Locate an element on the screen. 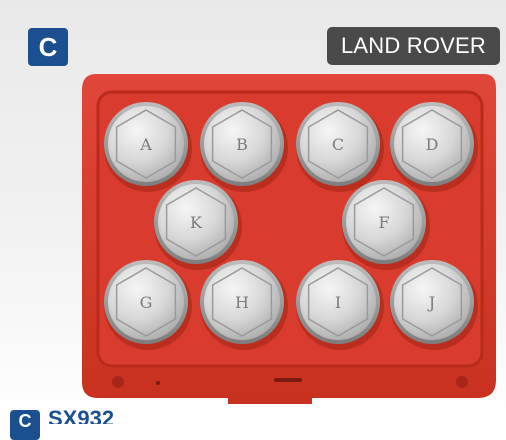 The image size is (506, 440). footer-part-number: SX932 is located at coordinates (81, 415).